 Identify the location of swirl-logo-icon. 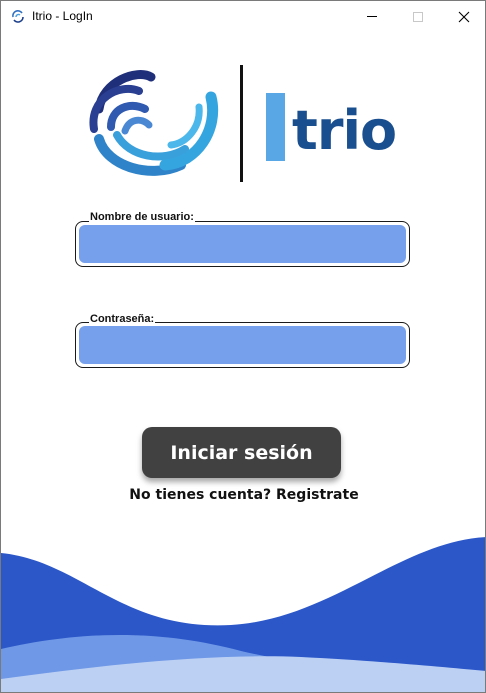
(154, 123).